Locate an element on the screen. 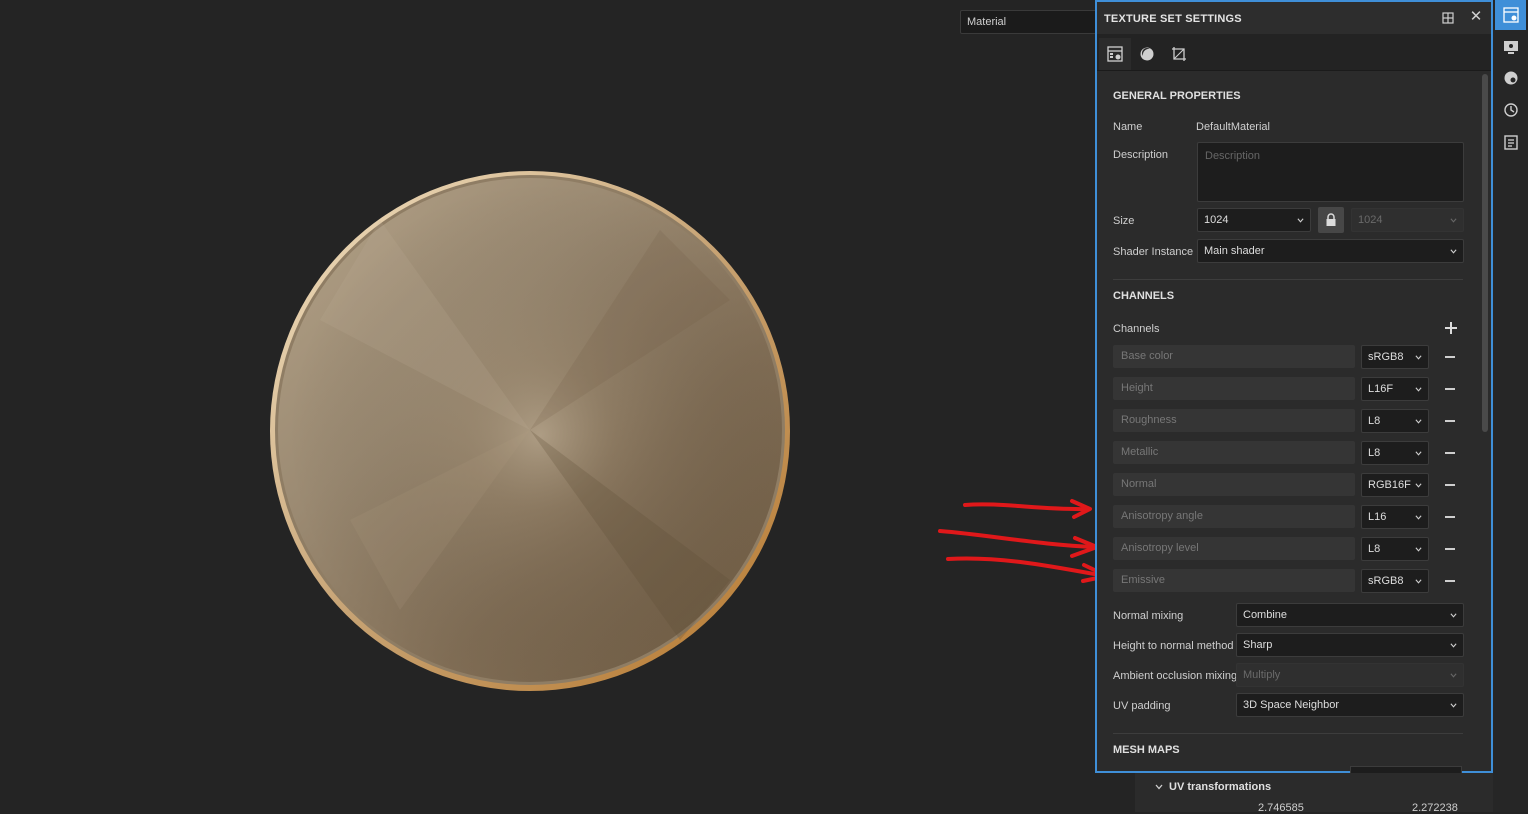 This screenshot has width=1528, height=814. normal-mixing-value: Combine is located at coordinates (1265, 615).